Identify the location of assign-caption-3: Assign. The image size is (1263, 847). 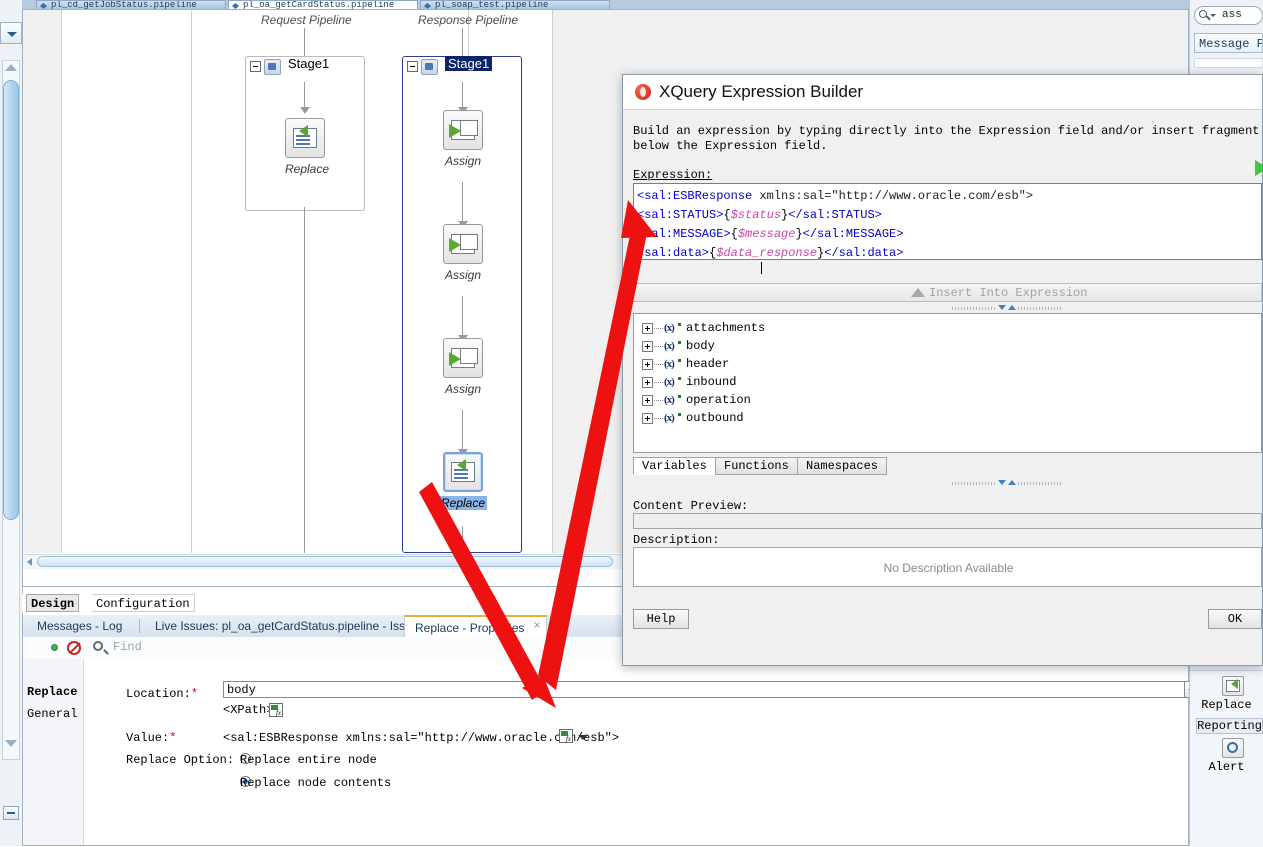
(463, 389).